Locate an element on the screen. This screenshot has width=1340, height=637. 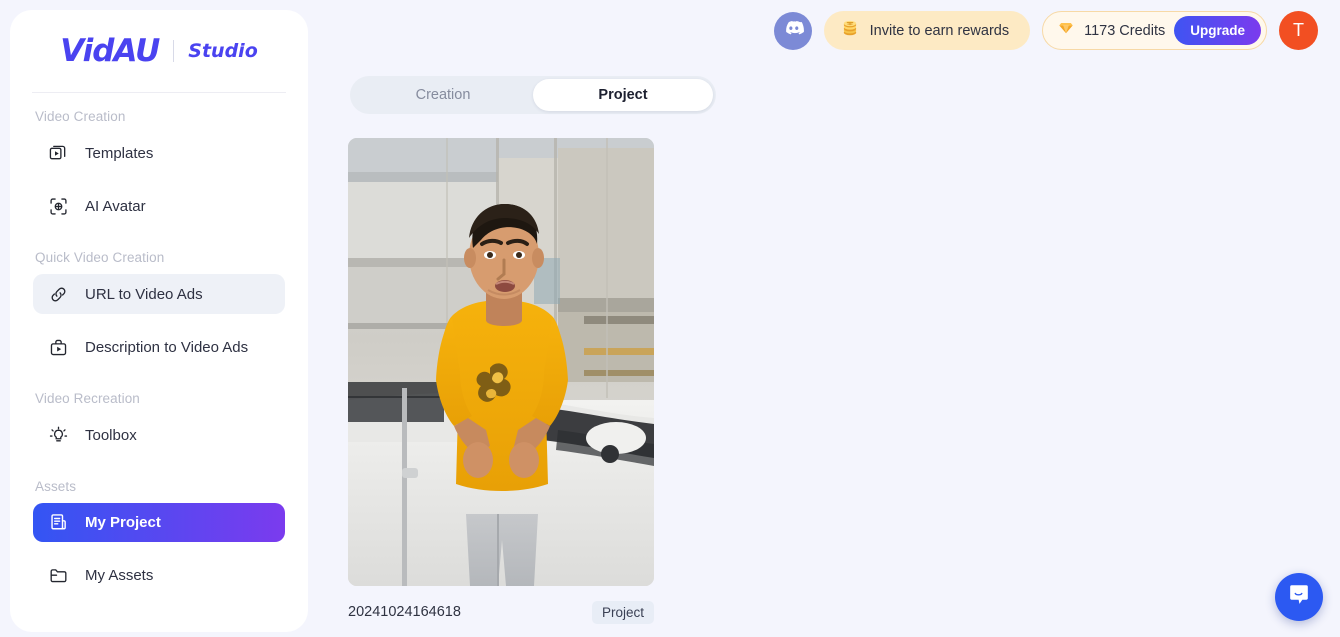
section-assets: Assets is located at coordinates (56, 486).